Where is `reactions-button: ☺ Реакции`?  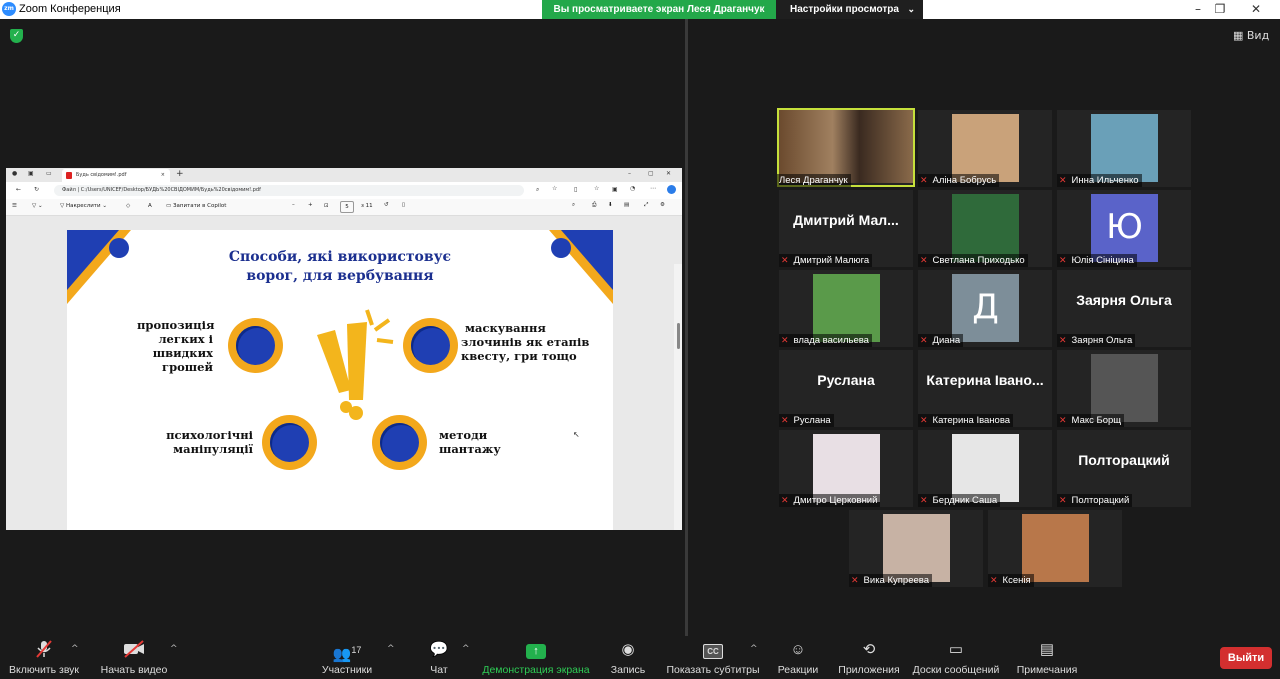
reactions-button: ☺ Реакции is located at coordinates (798, 657).